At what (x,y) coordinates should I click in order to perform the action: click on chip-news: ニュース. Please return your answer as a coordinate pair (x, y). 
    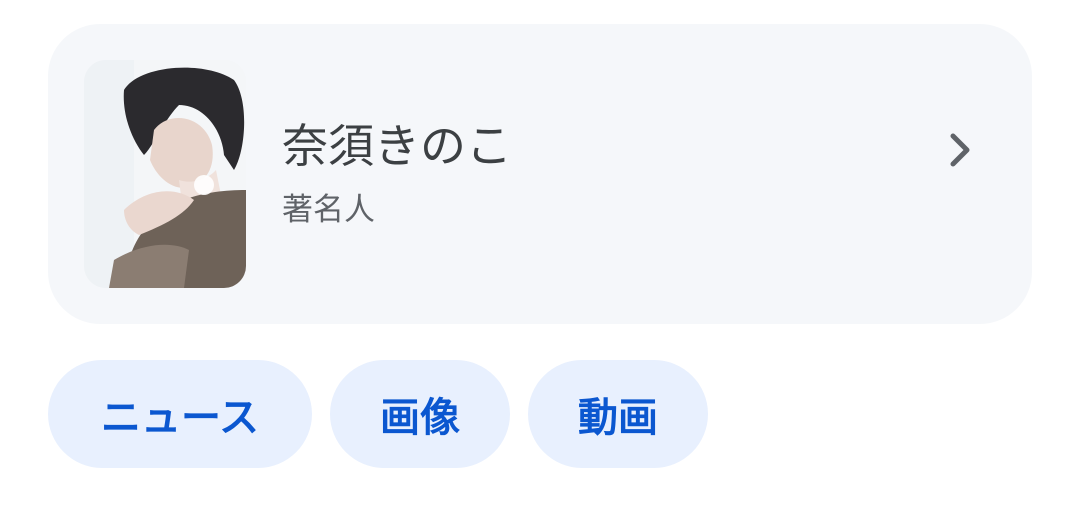
    Looking at the image, I should click on (180, 414).